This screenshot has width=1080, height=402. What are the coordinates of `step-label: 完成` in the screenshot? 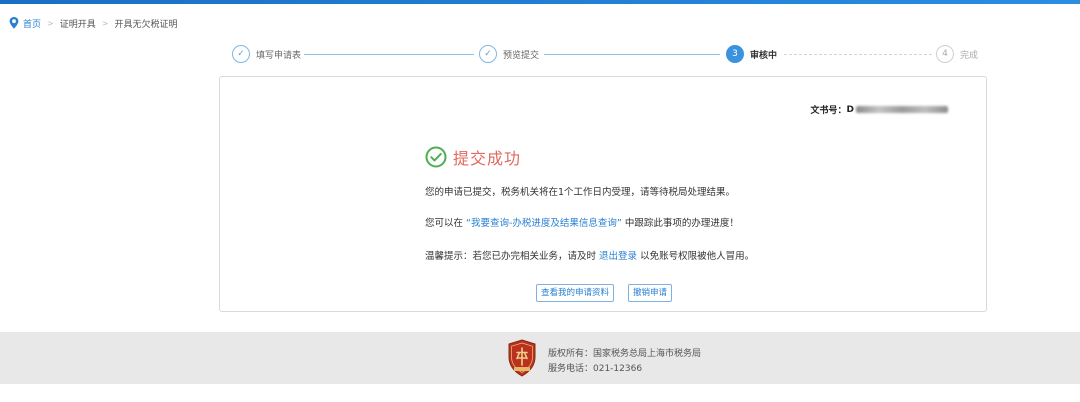 It's located at (969, 55).